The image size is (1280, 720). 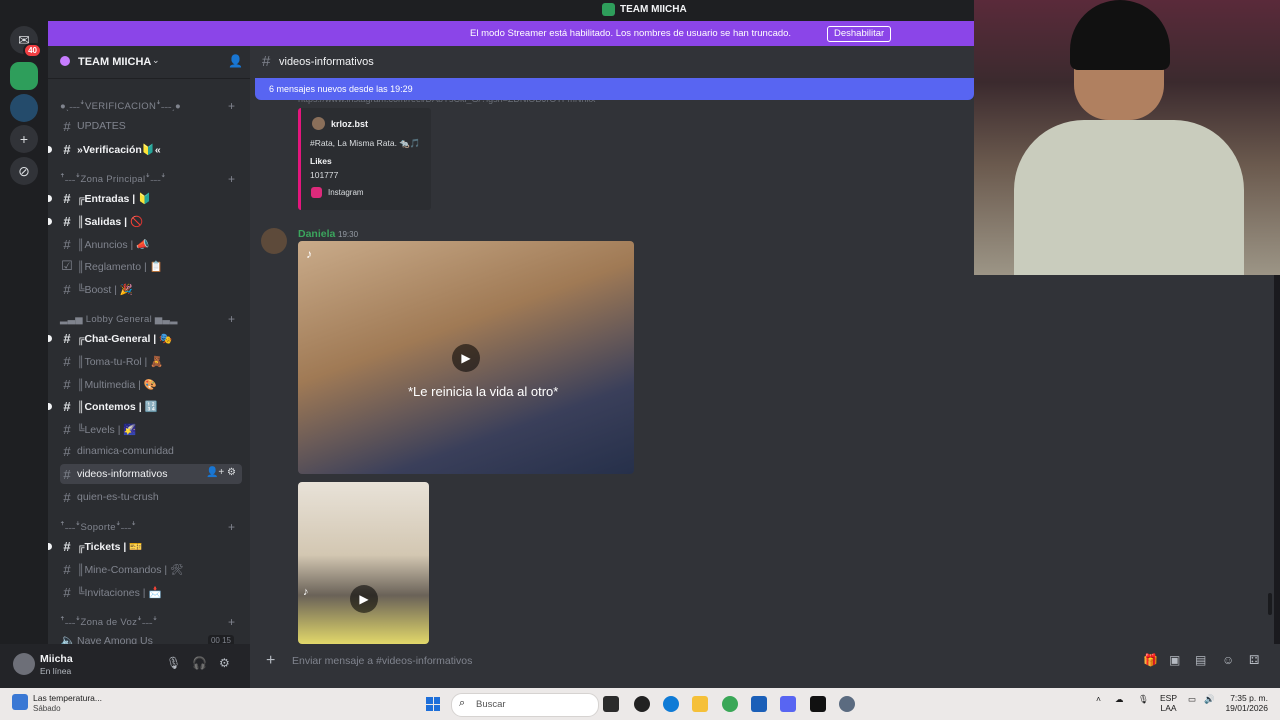 What do you see at coordinates (525, 705) in the screenshot?
I see `taskbar-search: ⌕ Buscar` at bounding box center [525, 705].